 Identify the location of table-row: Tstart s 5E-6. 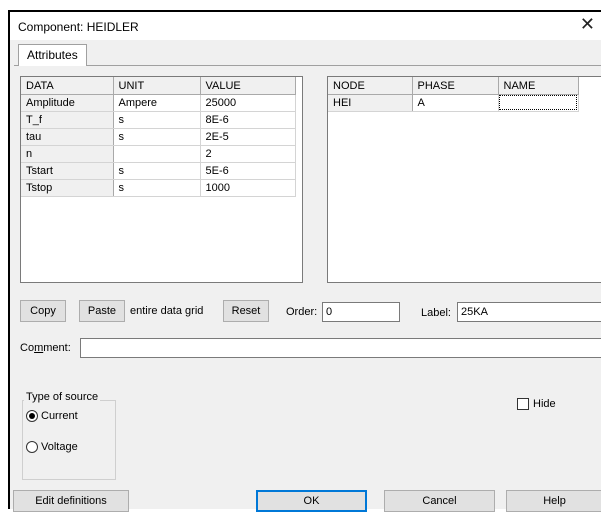
(158, 171).